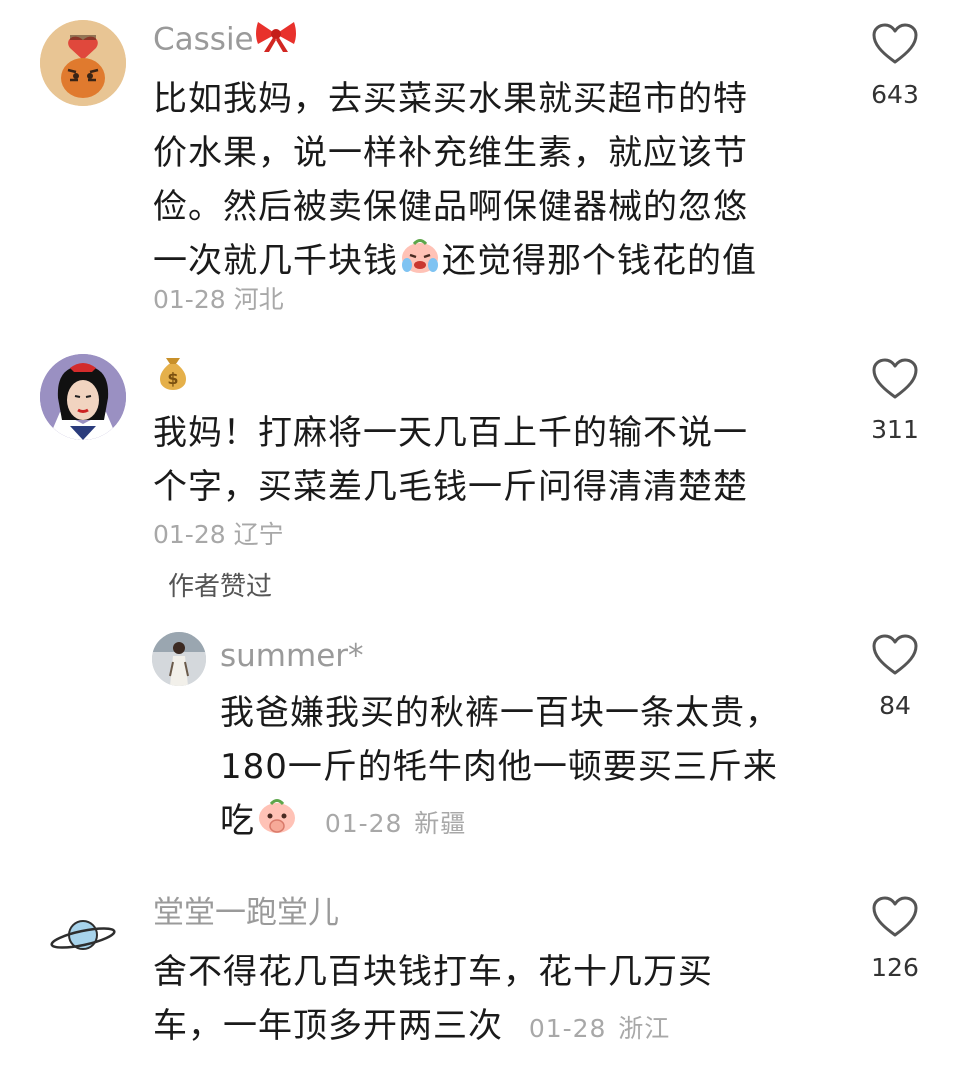 The height and width of the screenshot is (1092, 960). Describe the element at coordinates (276, 41) in the screenshot. I see `ribbon-emoji-icon` at that location.